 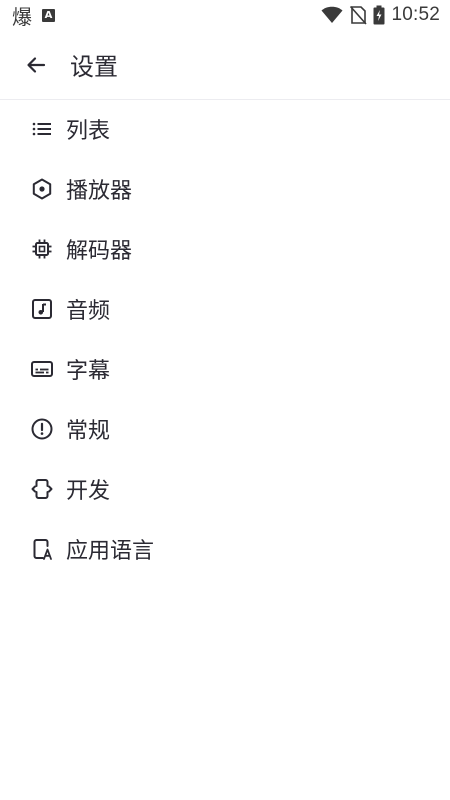 I want to click on settings-item-label: 列表, so click(x=88, y=131).